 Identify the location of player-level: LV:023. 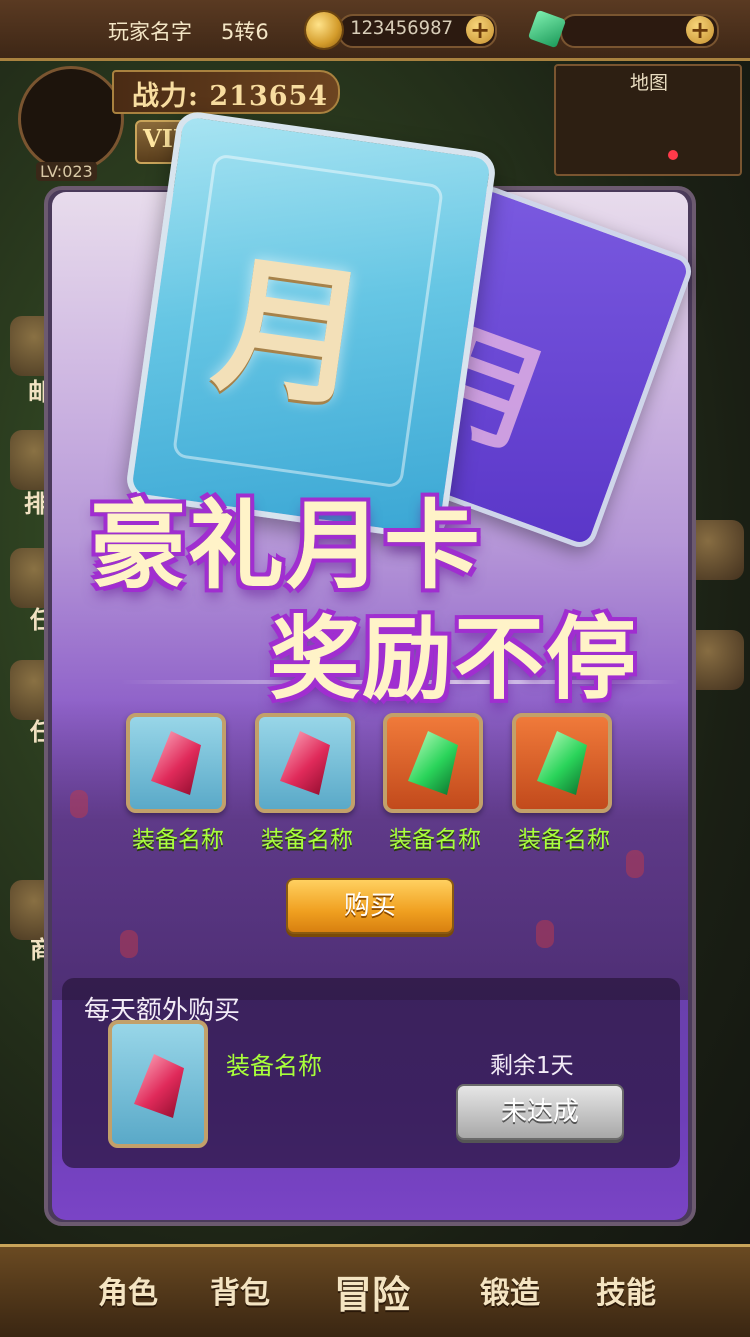
(66, 171).